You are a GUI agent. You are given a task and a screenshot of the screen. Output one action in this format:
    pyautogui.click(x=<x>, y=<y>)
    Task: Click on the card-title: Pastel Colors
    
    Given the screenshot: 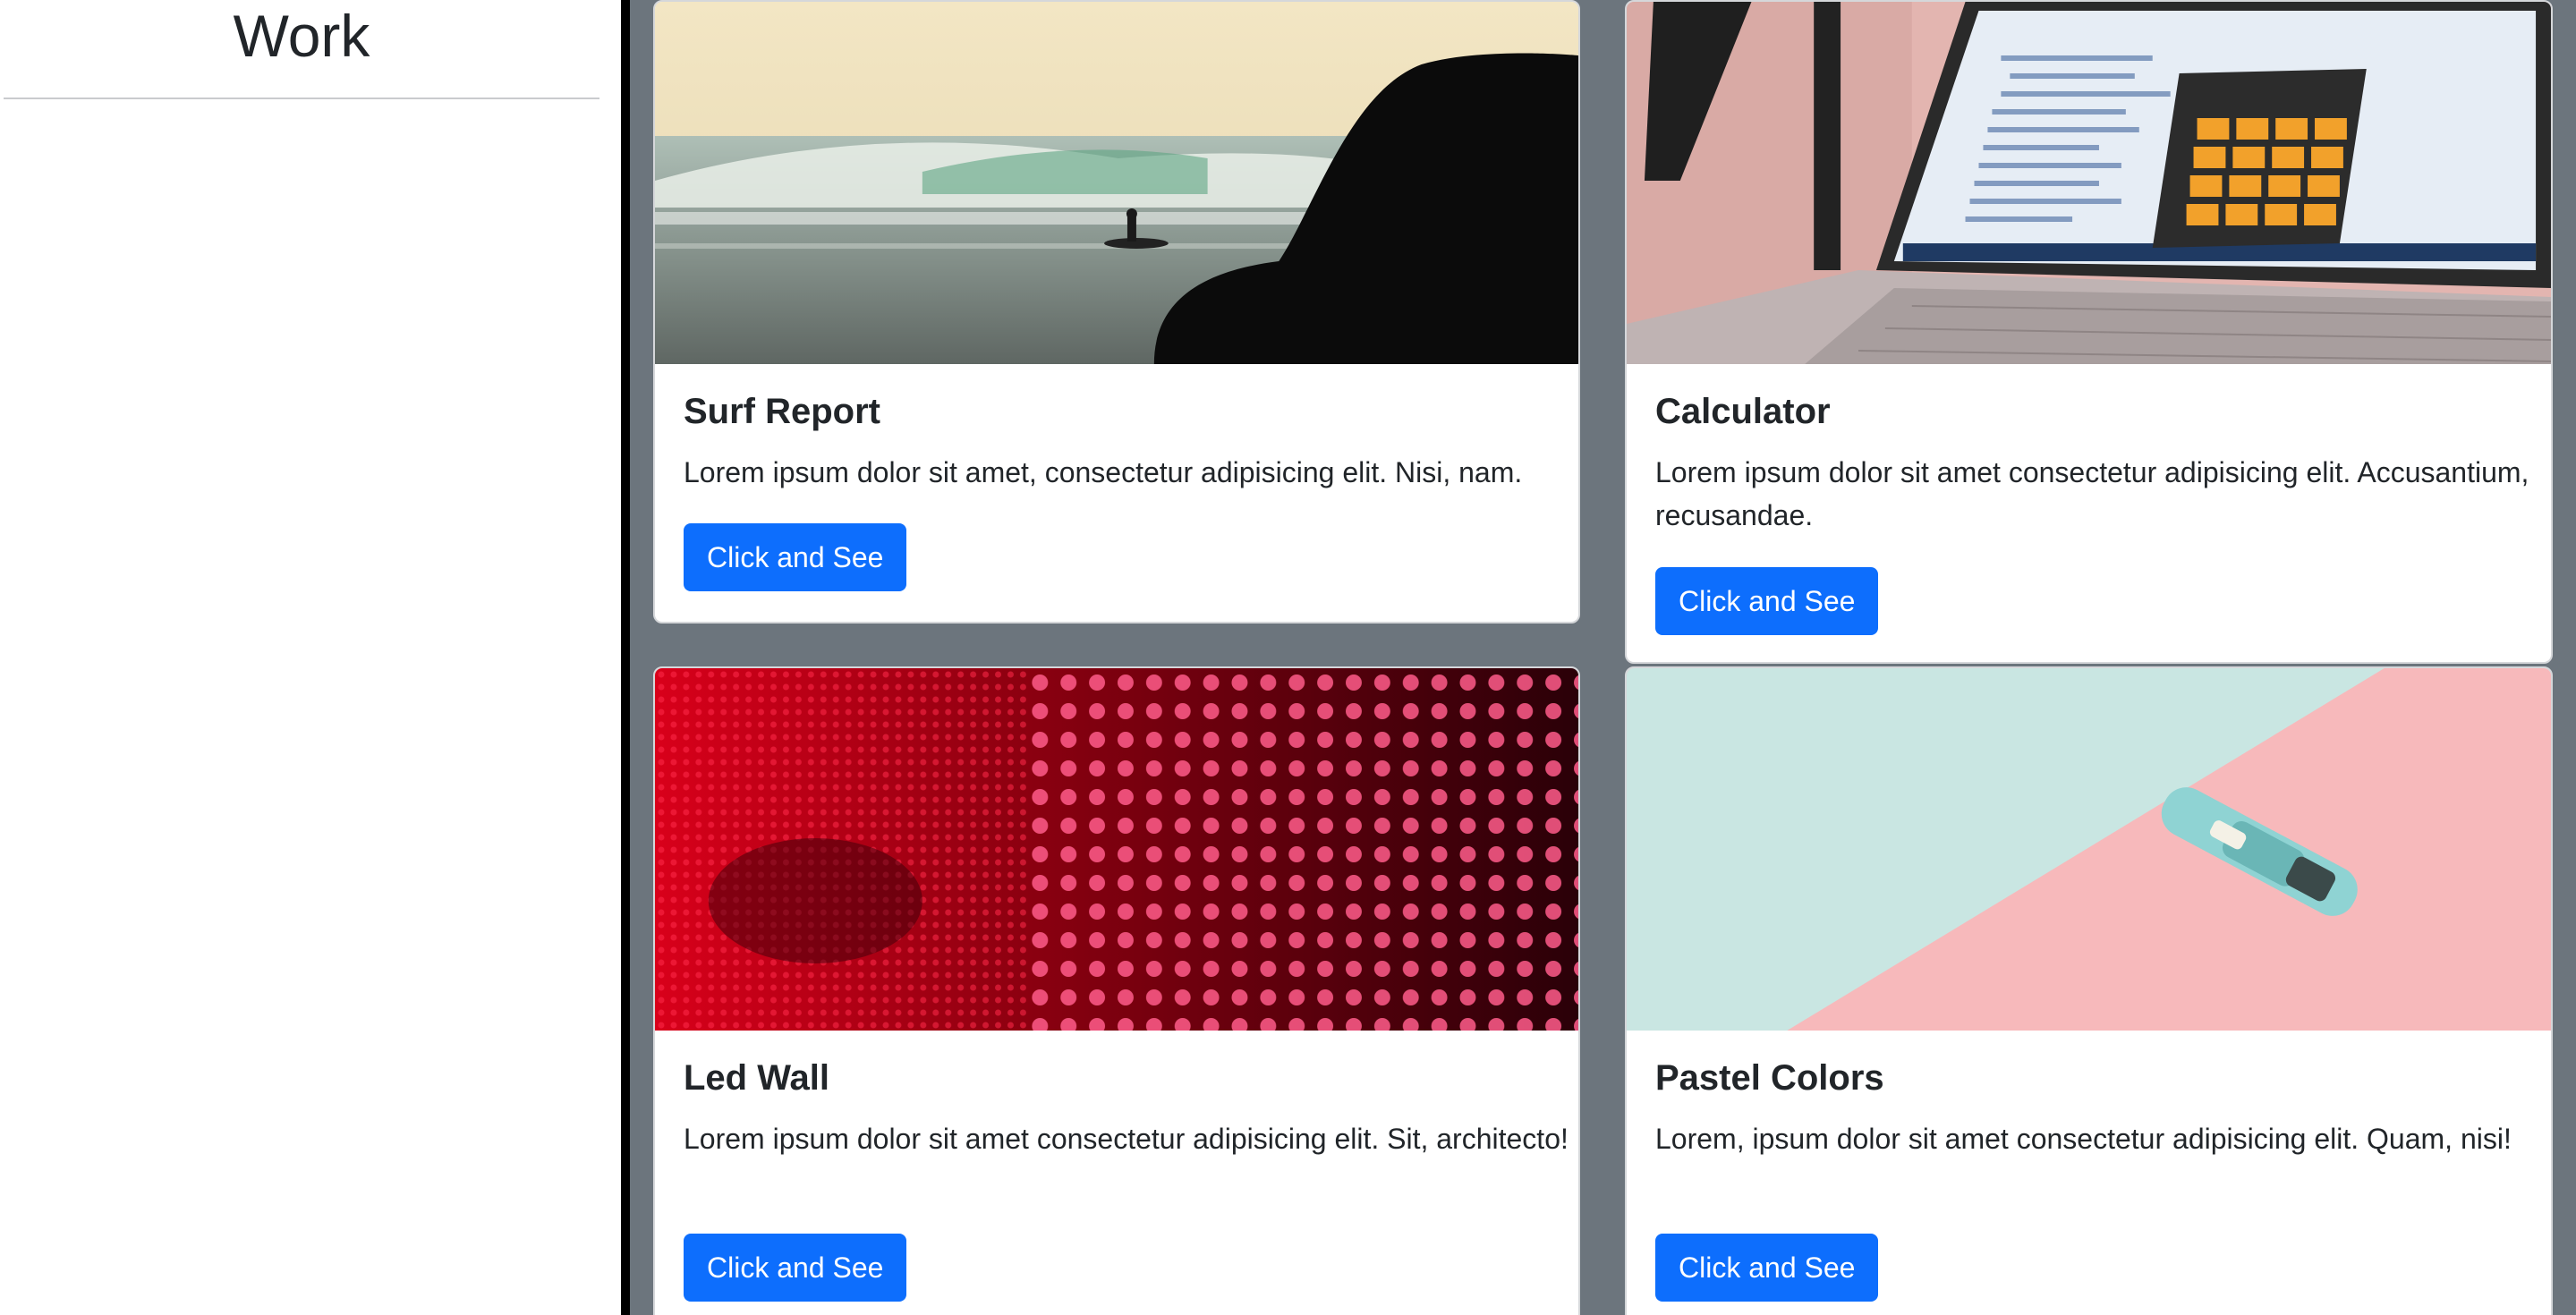 What is the action you would take?
    pyautogui.click(x=1769, y=1078)
    